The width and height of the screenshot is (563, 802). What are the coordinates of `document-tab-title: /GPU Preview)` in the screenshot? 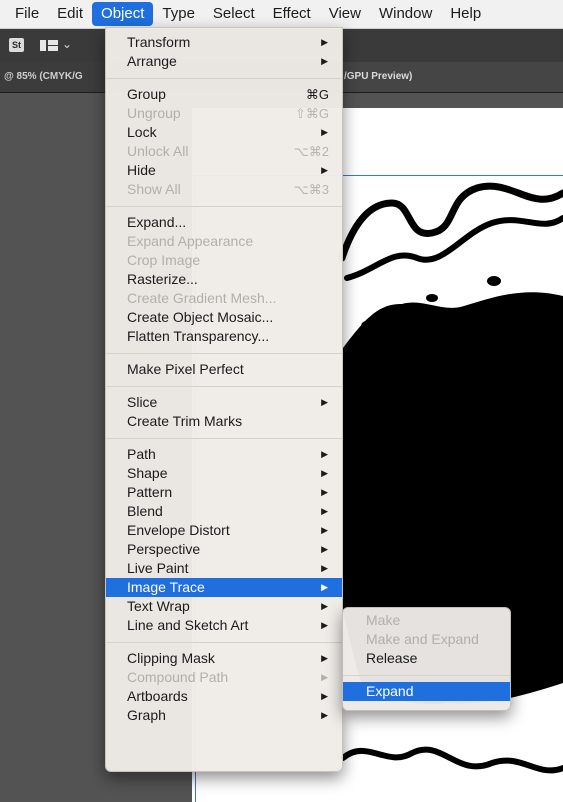 It's located at (452, 77).